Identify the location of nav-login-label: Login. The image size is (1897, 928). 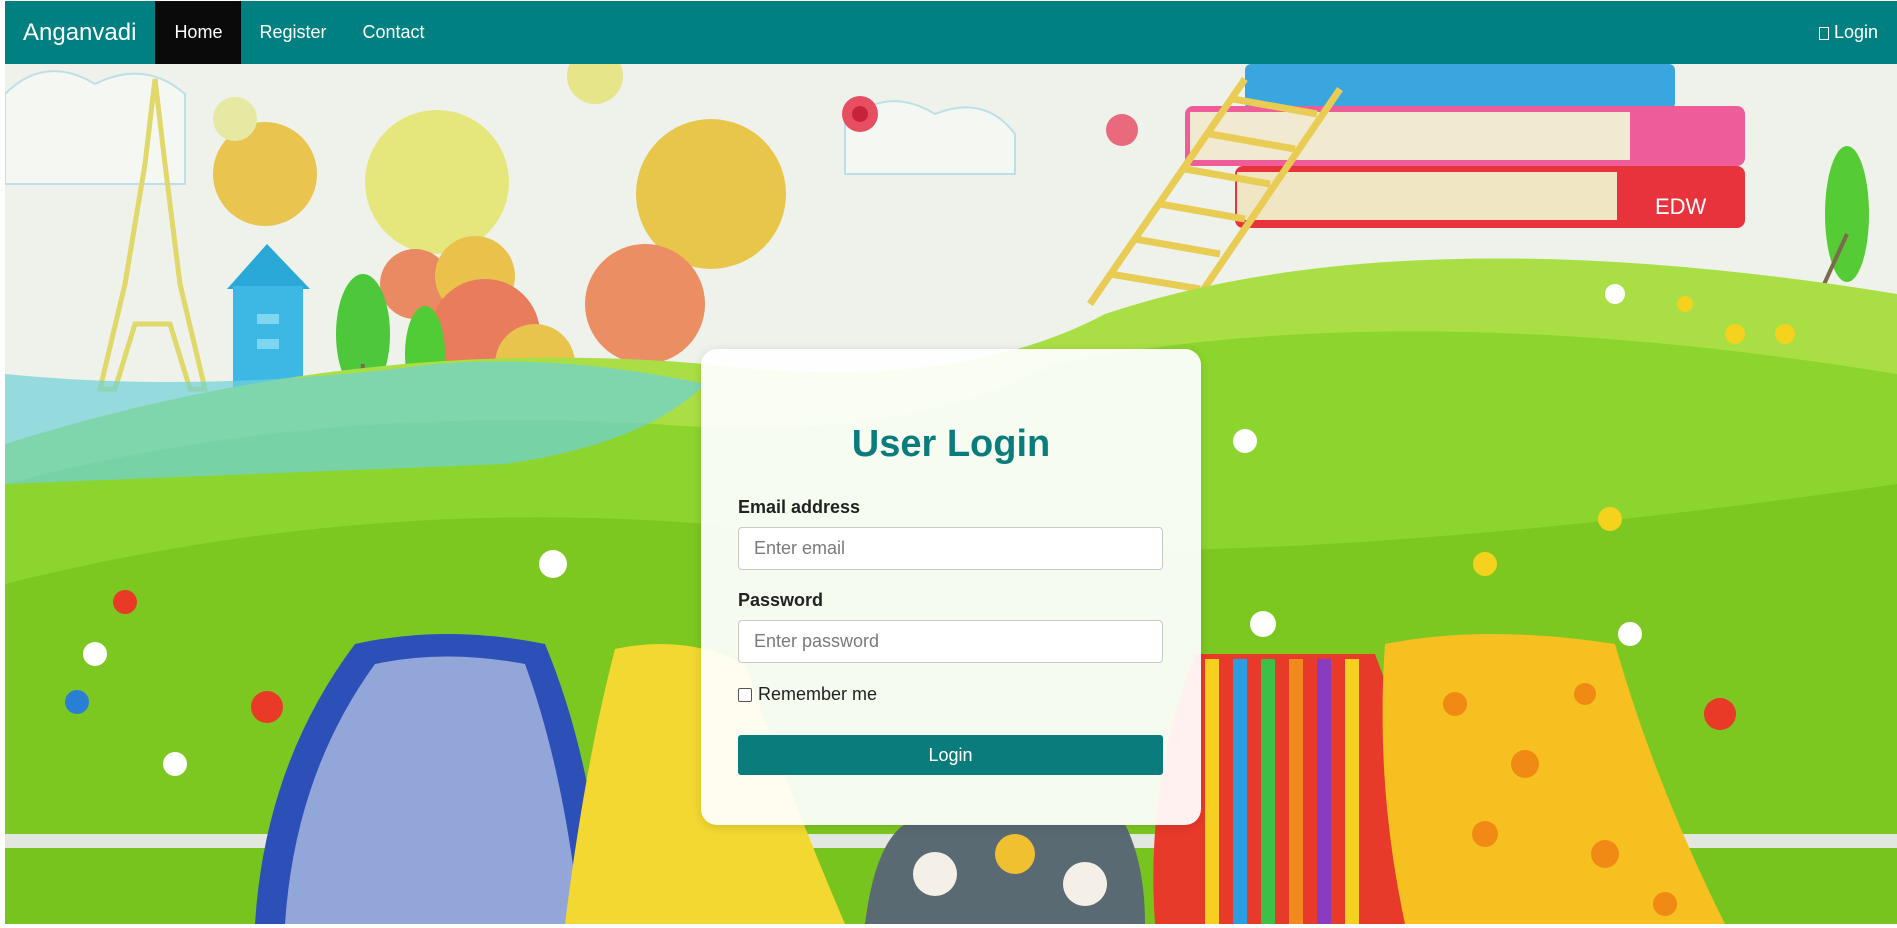
(1855, 32).